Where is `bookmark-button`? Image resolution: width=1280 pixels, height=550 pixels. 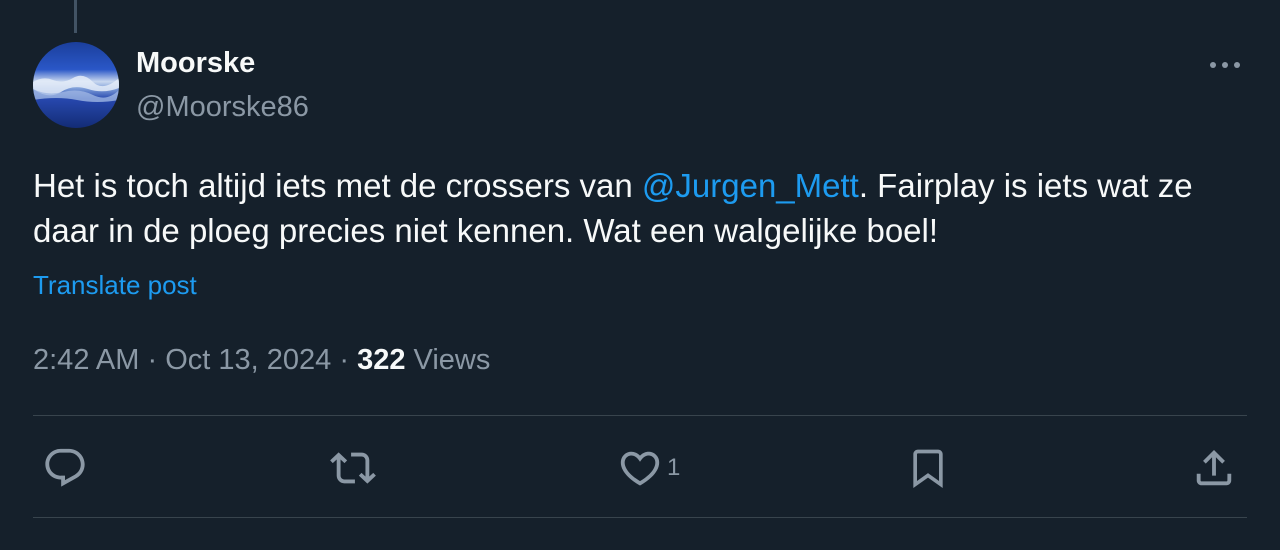
bookmark-button is located at coordinates (928, 468).